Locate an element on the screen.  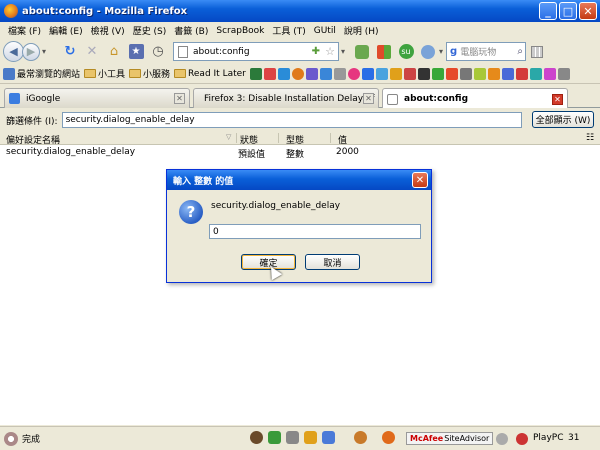
column-header-name: 偏好設定名稱 is located at coordinates (33, 139).